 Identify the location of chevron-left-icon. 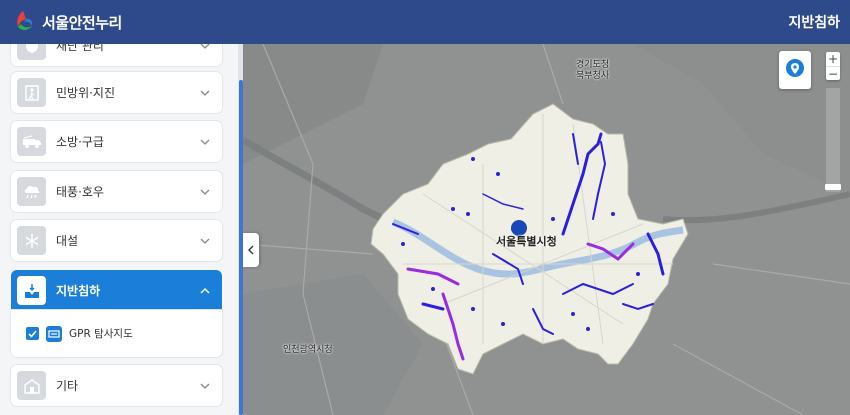
(251, 250).